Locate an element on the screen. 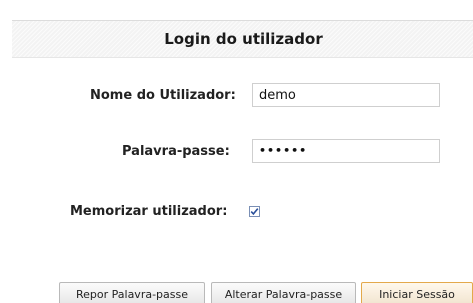 The height and width of the screenshot is (303, 473). login-title-bar: Login do utilizador is located at coordinates (242, 39).